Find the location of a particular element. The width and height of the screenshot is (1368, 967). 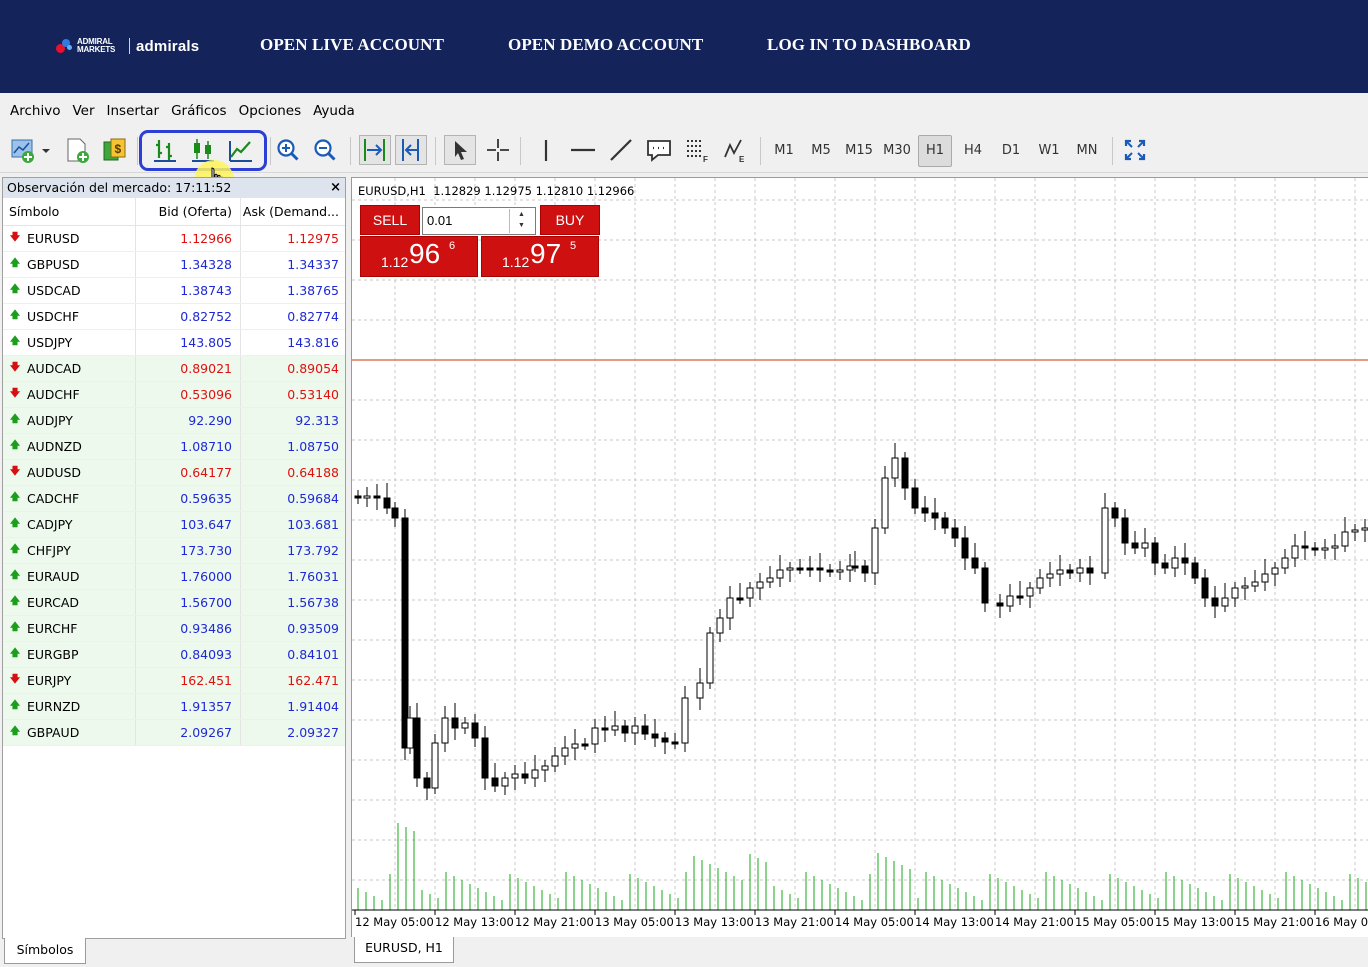

elliott-wave-icon: E is located at coordinates (735, 150).